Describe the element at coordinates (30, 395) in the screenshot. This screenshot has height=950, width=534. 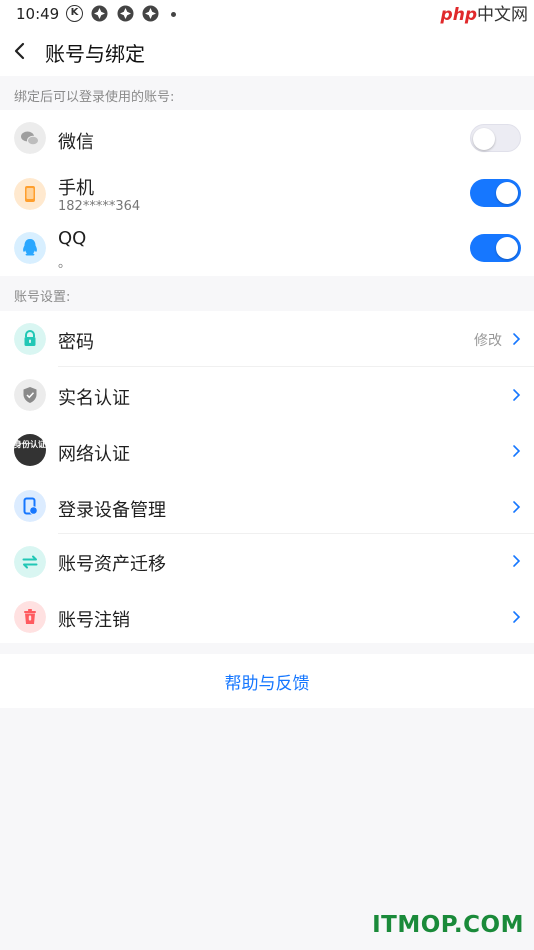
I see `shield-icon` at that location.